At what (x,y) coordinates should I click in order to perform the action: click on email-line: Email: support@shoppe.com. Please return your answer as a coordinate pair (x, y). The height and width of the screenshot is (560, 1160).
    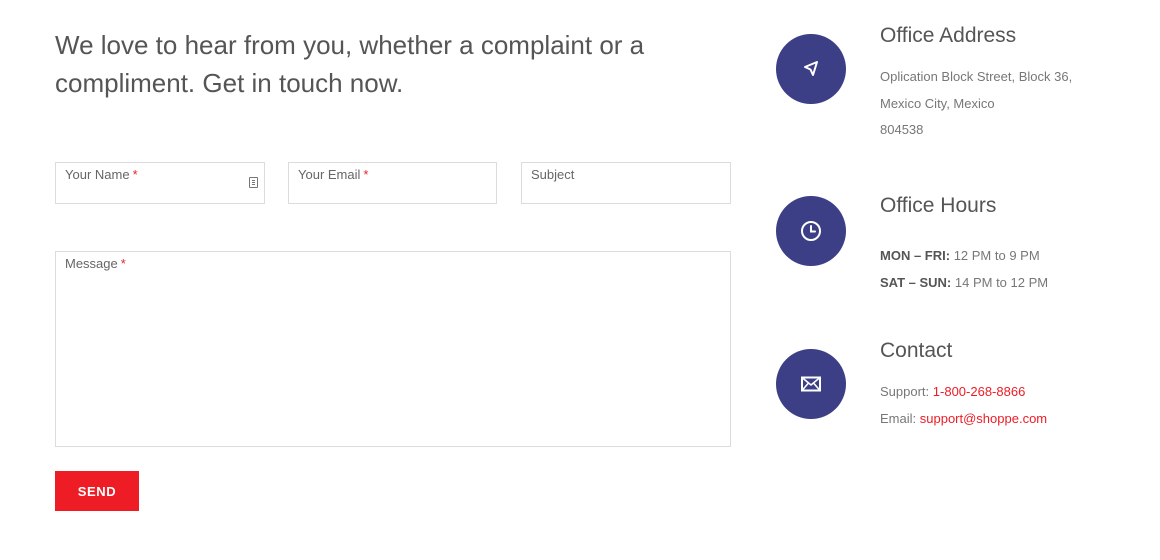
    Looking at the image, I should click on (964, 418).